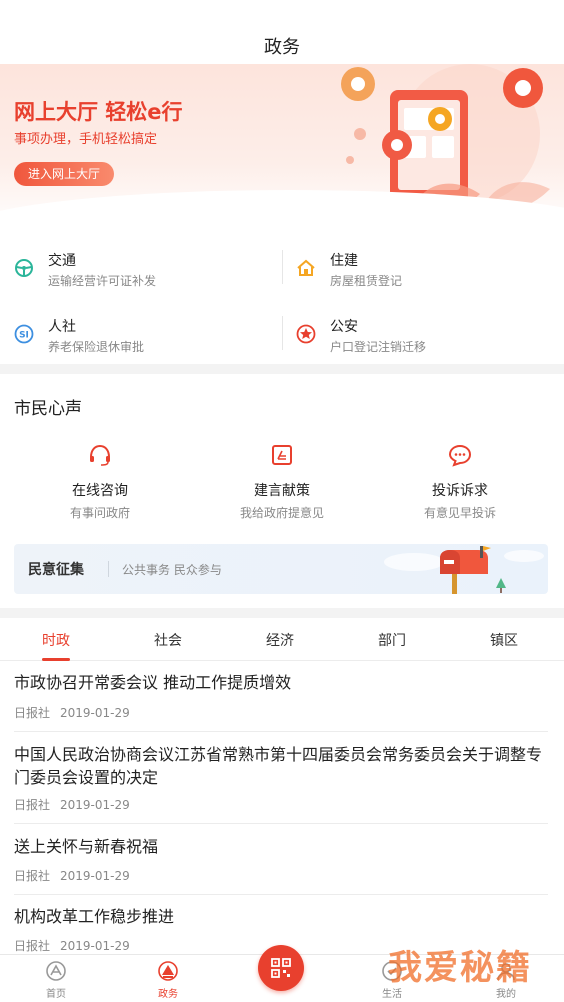 This screenshot has width=564, height=1002. Describe the element at coordinates (282, 455) in the screenshot. I see `suggestion-icon` at that location.